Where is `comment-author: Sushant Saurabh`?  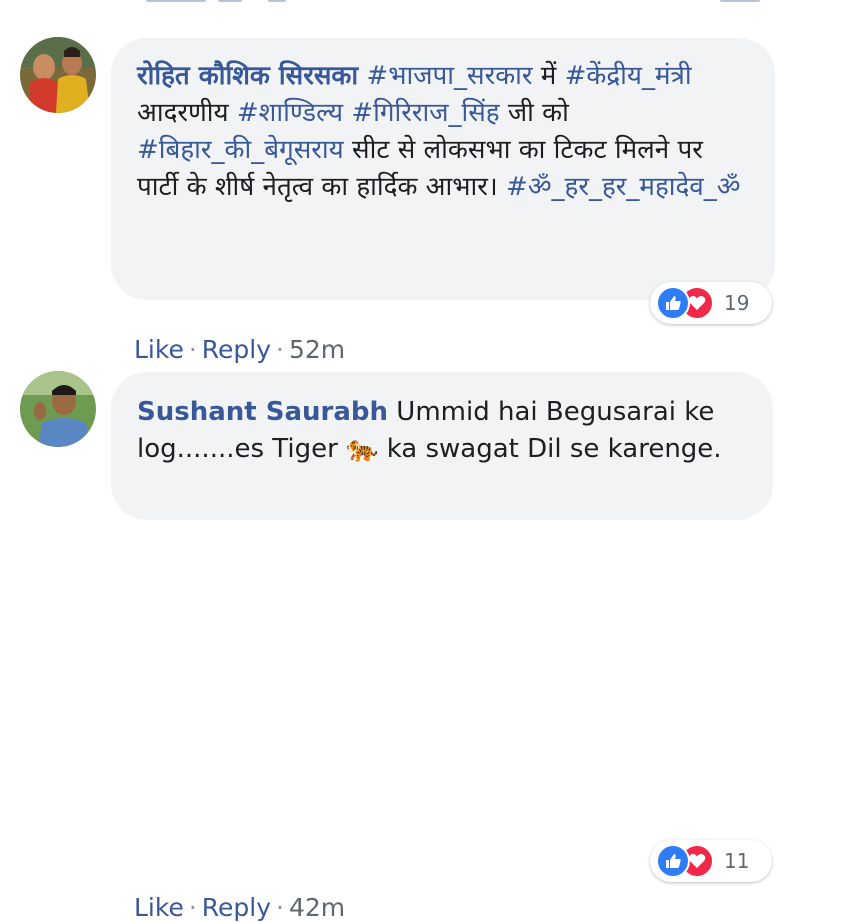
comment-author: Sushant Saurabh is located at coordinates (262, 412).